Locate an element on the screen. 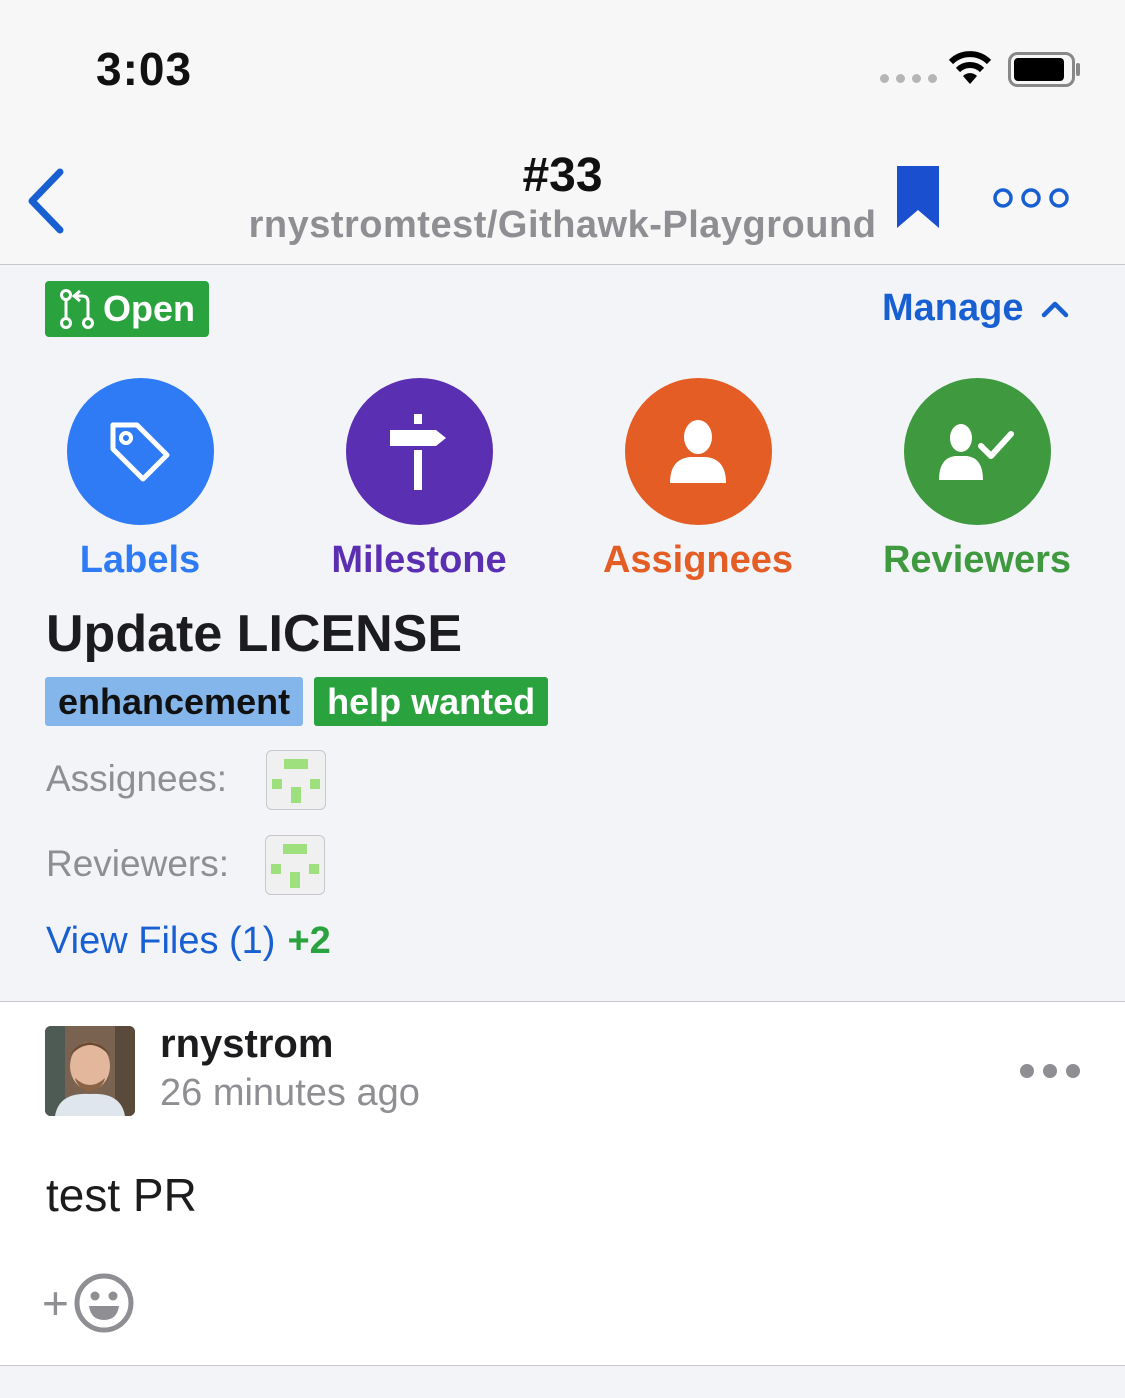  labels-action-button is located at coordinates (140, 451).